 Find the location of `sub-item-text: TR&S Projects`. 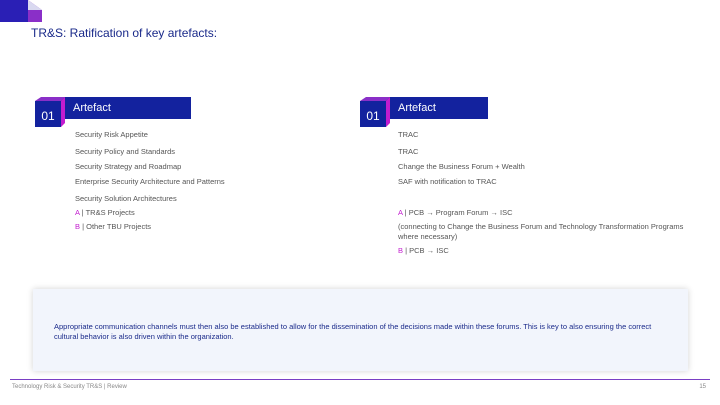

sub-item-text: TR&S Projects is located at coordinates (110, 212).